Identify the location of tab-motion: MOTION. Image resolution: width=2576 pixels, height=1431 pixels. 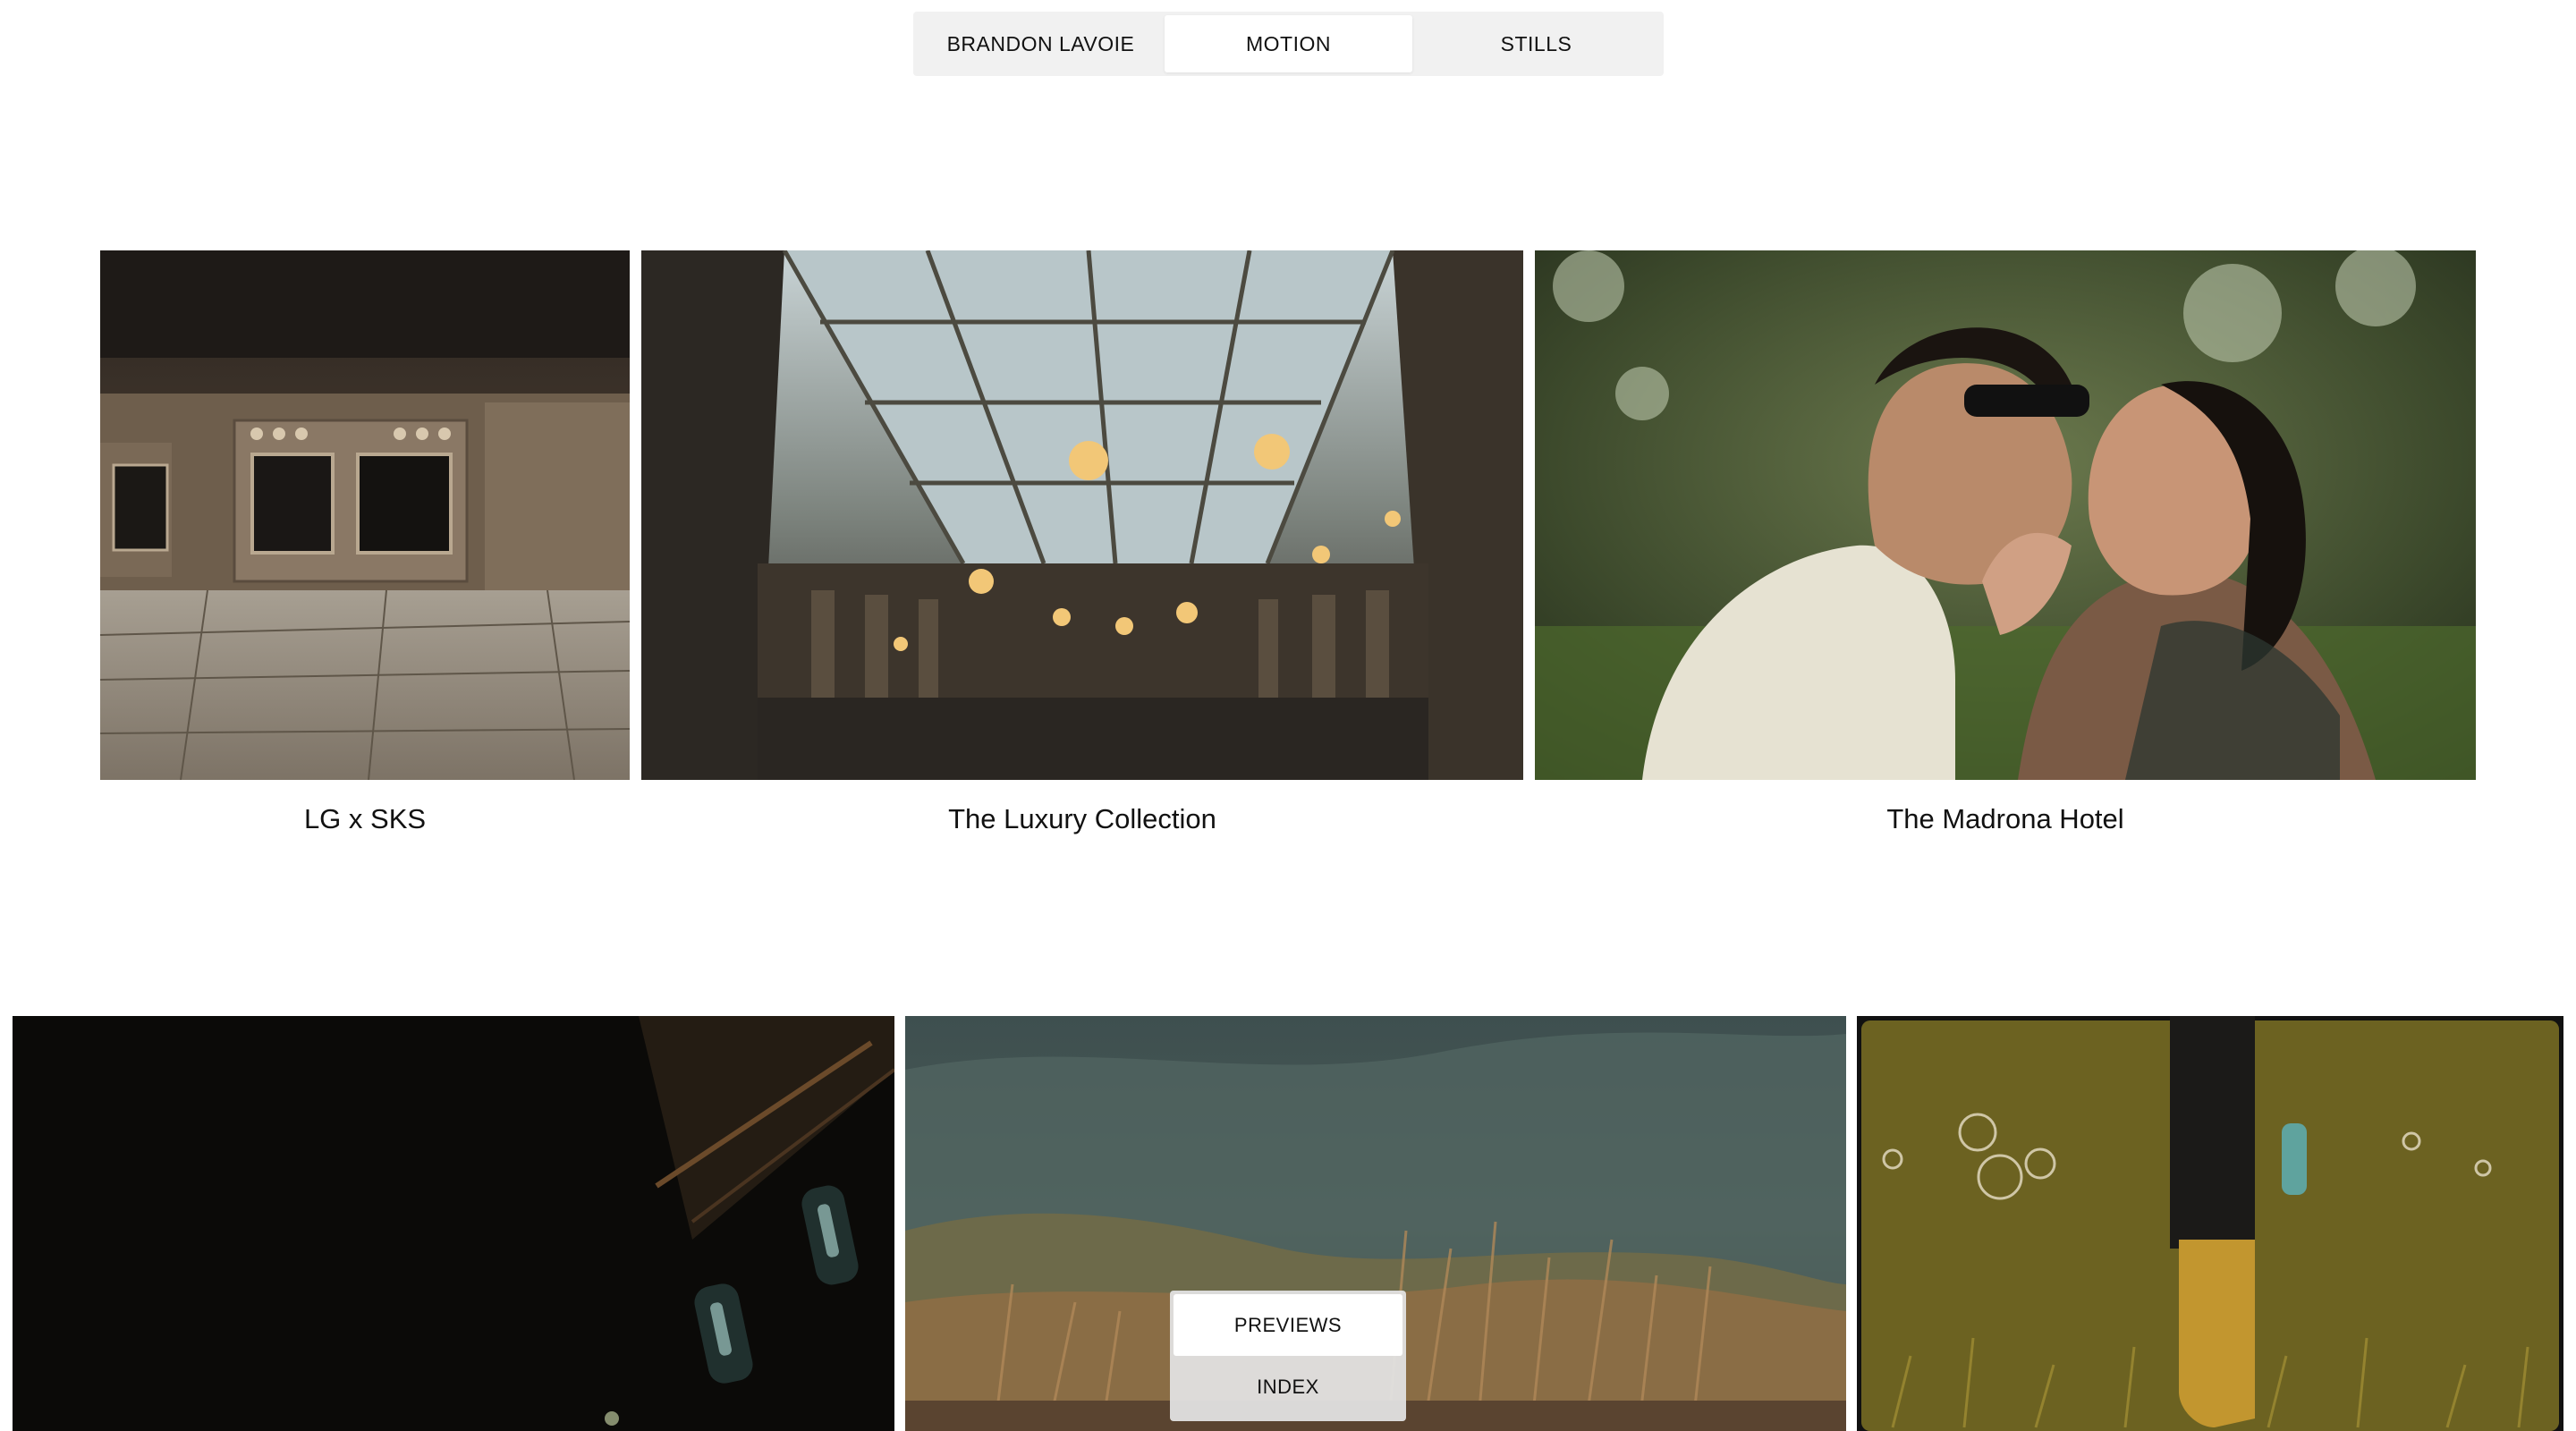
(1288, 44).